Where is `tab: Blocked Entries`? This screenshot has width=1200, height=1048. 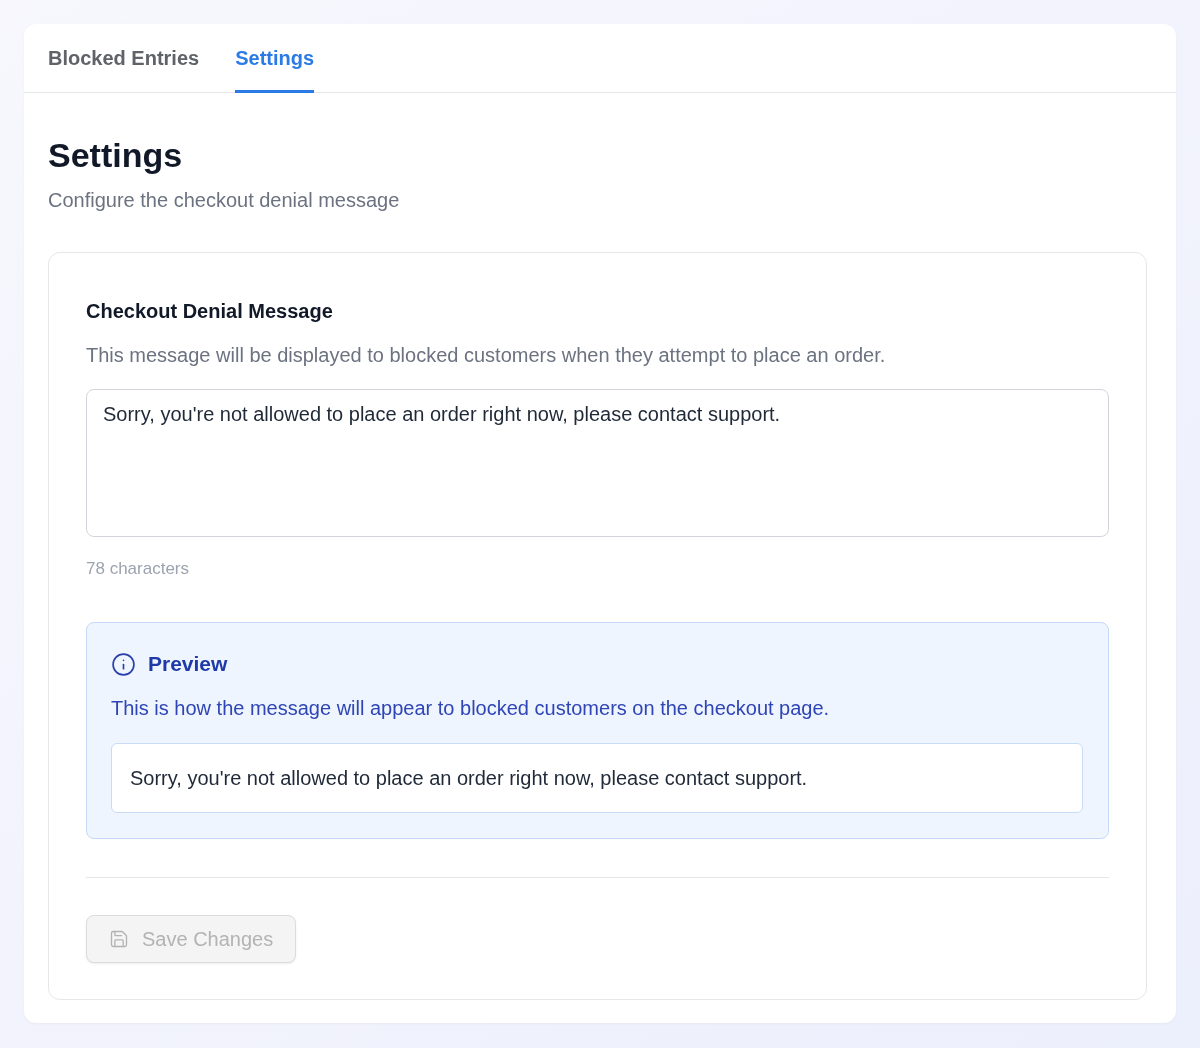
tab: Blocked Entries is located at coordinates (124, 58).